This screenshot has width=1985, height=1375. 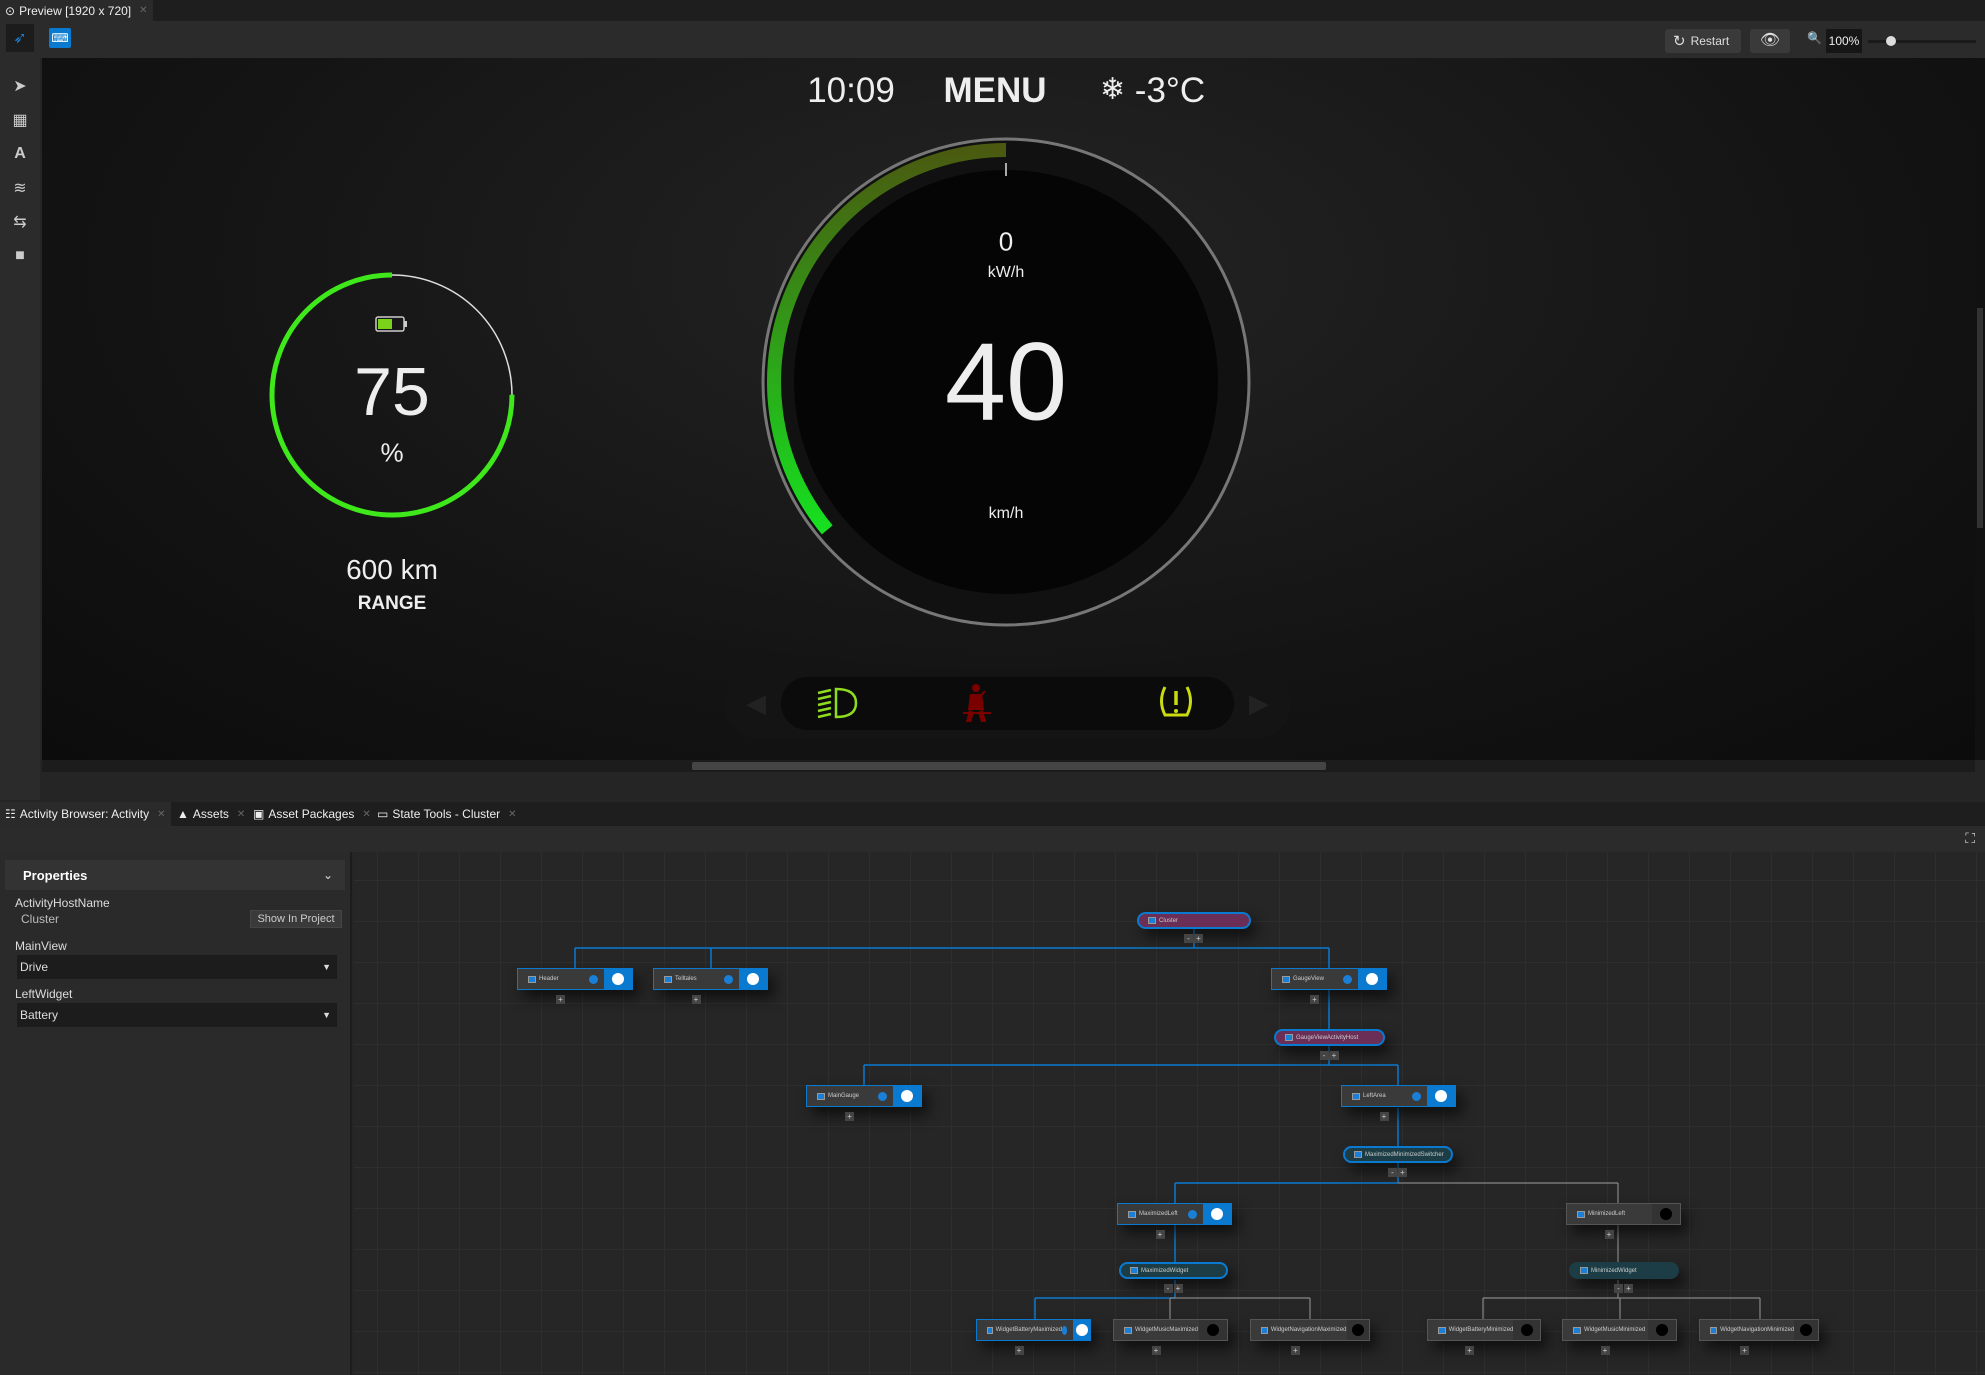 I want to click on activity-host-node: MaximizedWidget, so click(x=1173, y=1270).